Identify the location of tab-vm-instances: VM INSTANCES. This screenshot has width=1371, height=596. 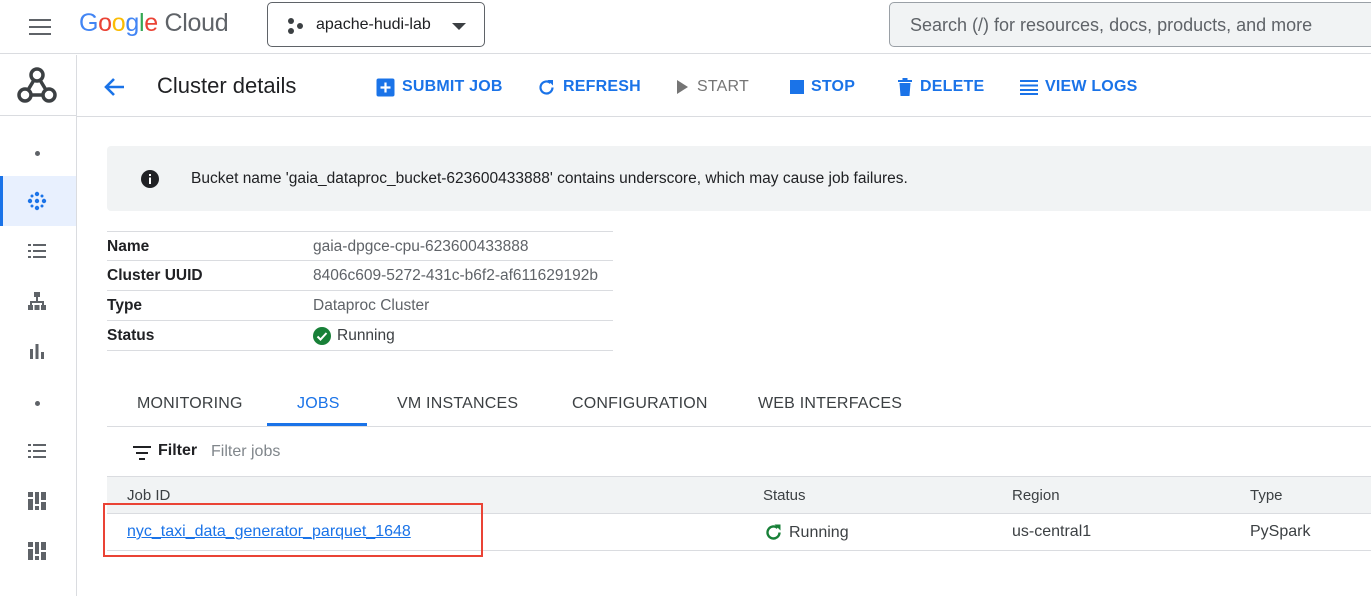
(454, 404).